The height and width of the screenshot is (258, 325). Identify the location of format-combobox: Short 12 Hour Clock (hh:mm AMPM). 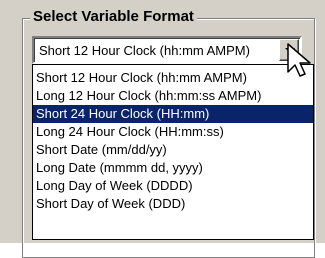
(167, 50).